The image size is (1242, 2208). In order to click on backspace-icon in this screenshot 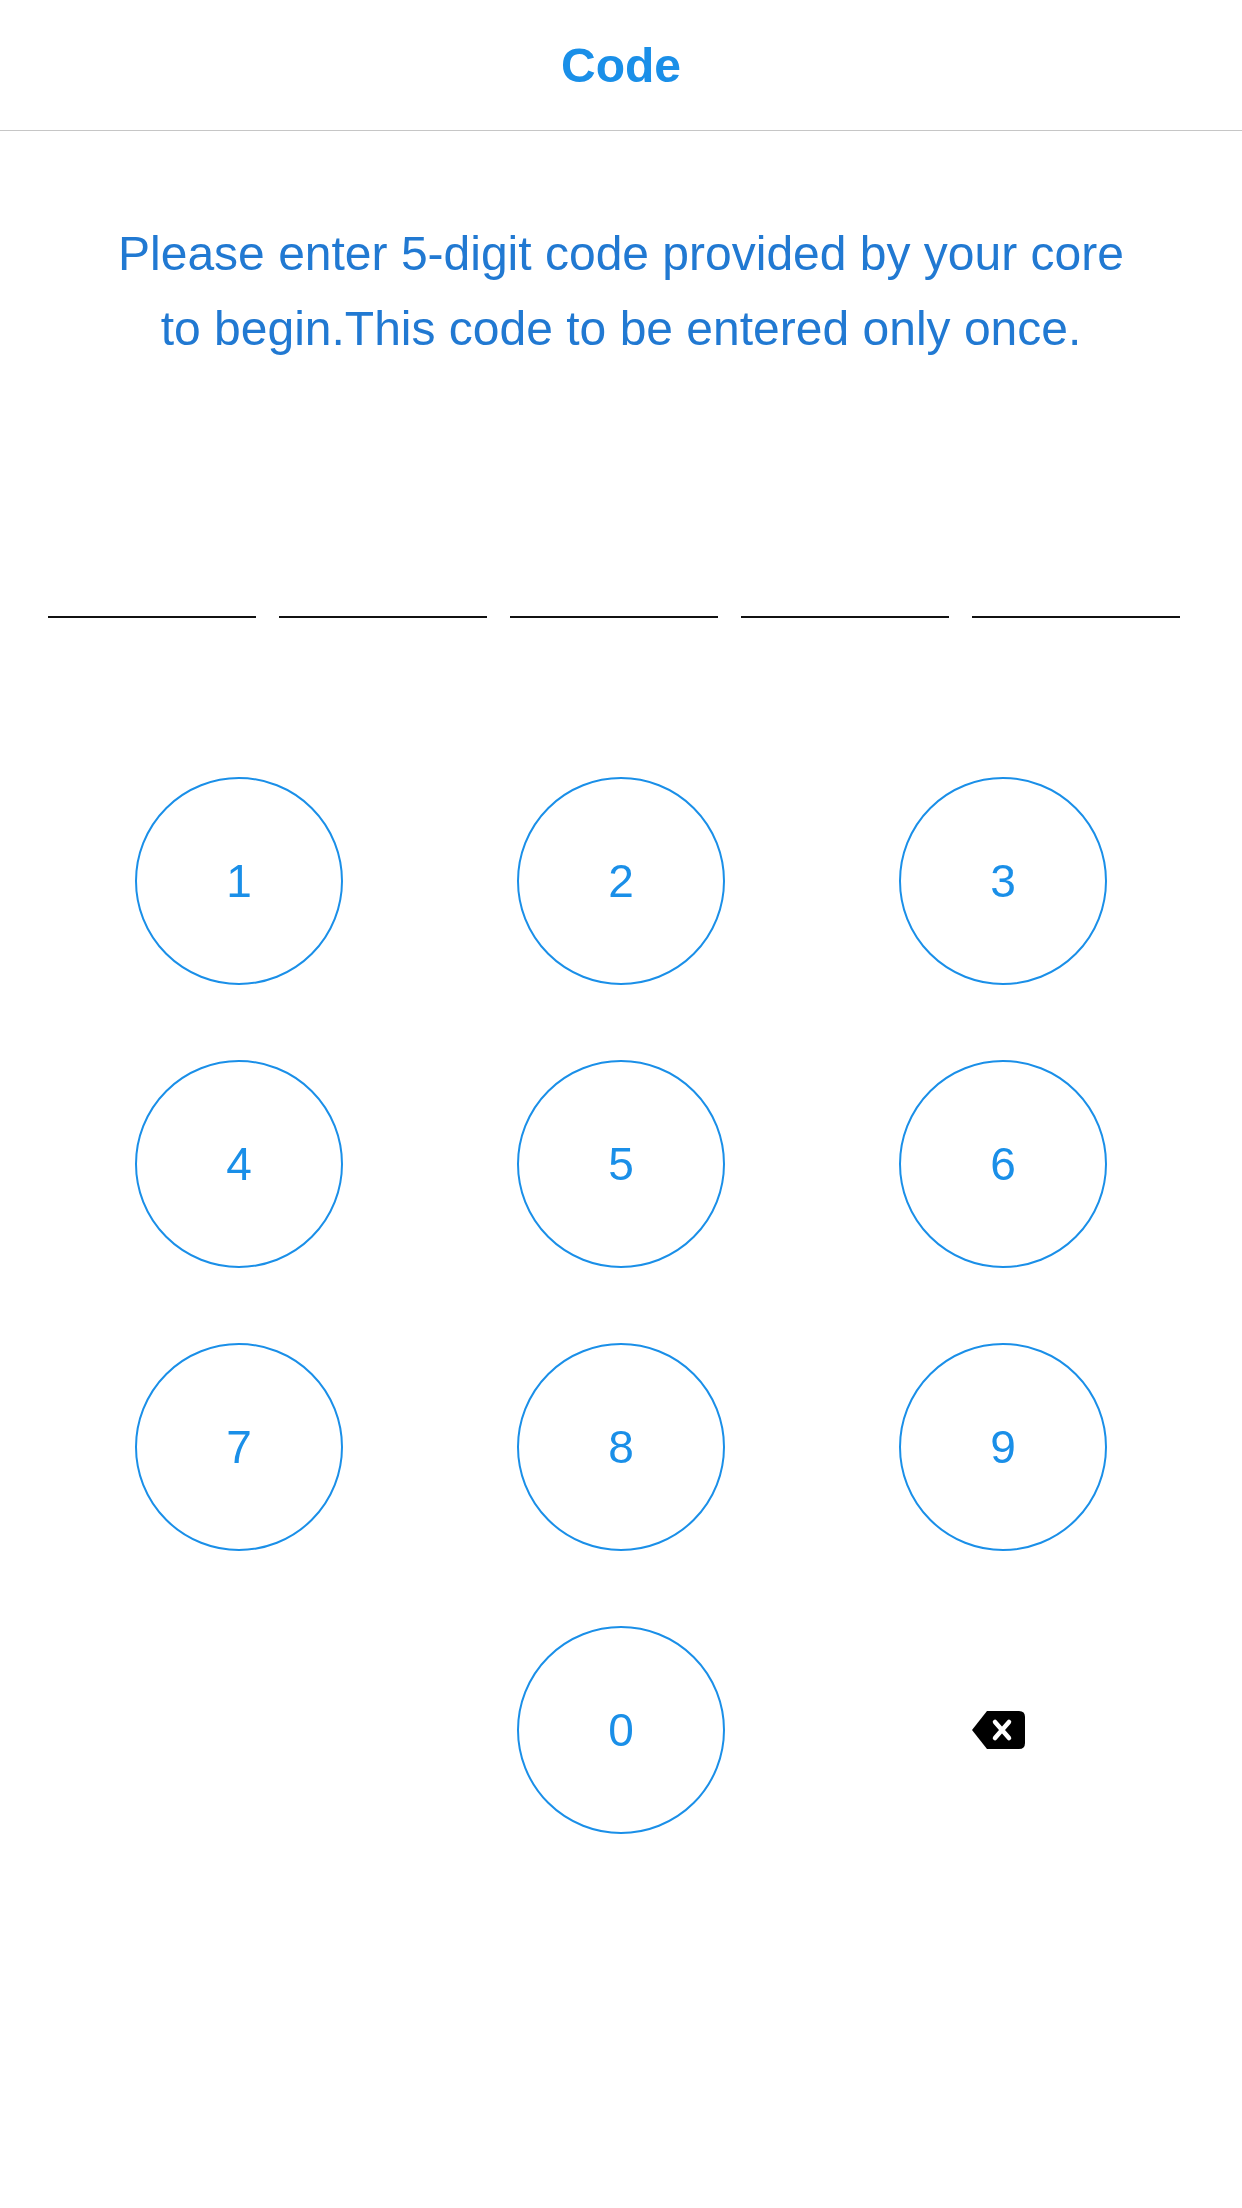, I will do `click(998, 1730)`.